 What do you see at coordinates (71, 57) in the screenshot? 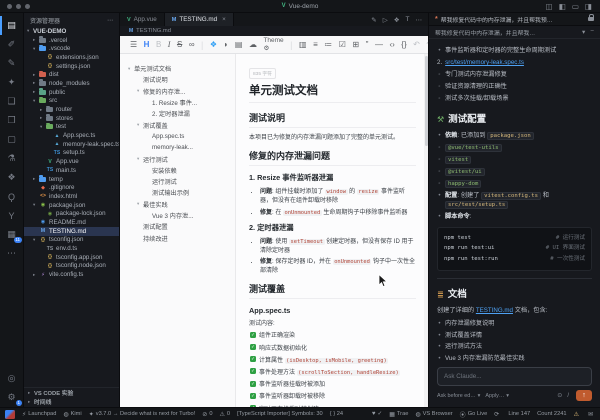
I see `tree-item: {} extensions.json` at bounding box center [71, 57].